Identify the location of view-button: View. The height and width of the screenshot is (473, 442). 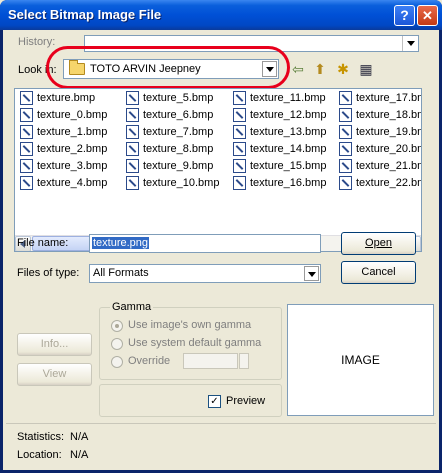
(54, 374).